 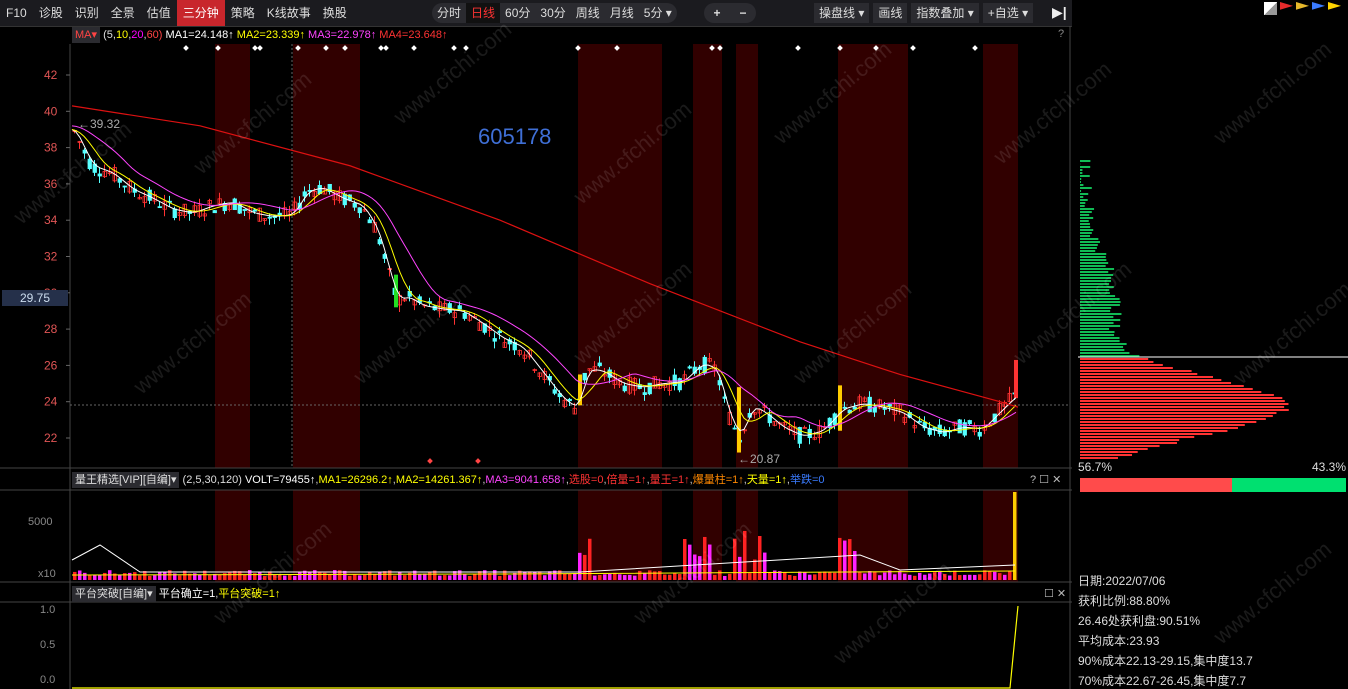 I want to click on platform-indicator-dropdown: 平台突破[自编]▾, so click(x=114, y=594).